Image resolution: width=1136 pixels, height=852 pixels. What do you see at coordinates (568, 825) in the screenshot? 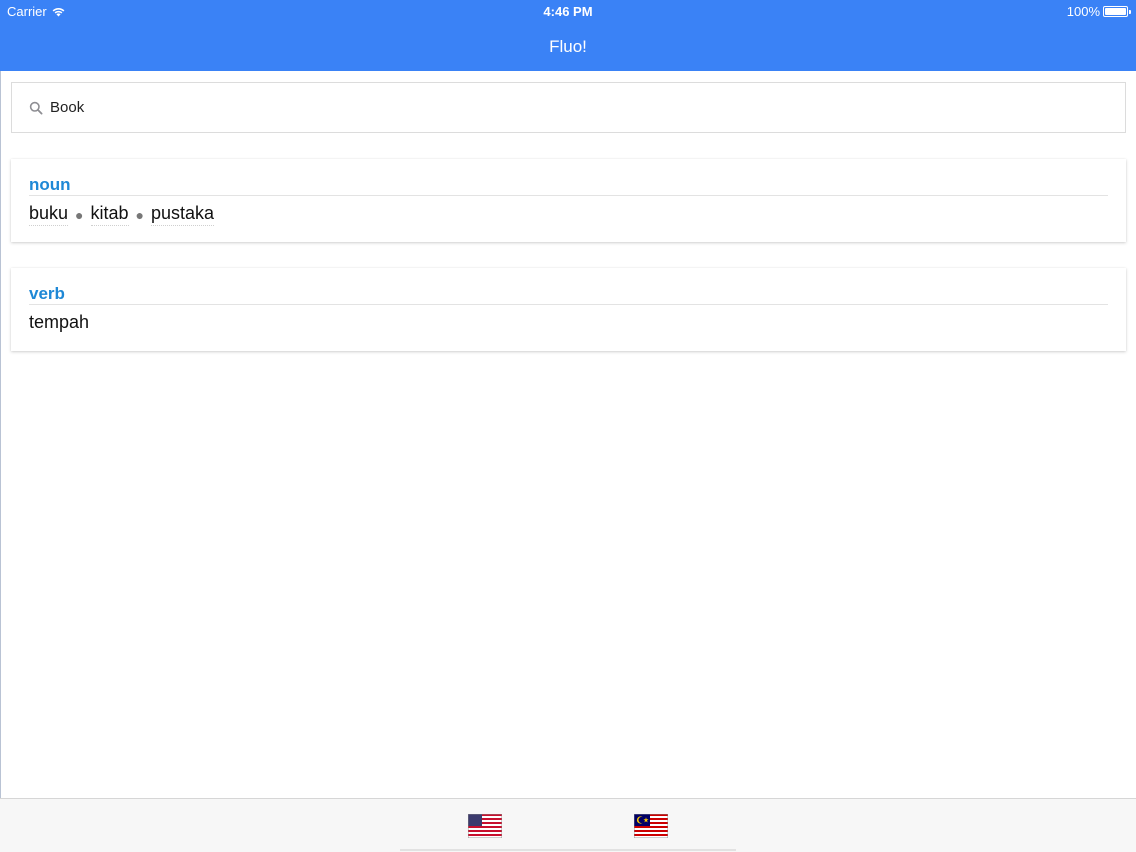
I see `bottom-toolbar` at bounding box center [568, 825].